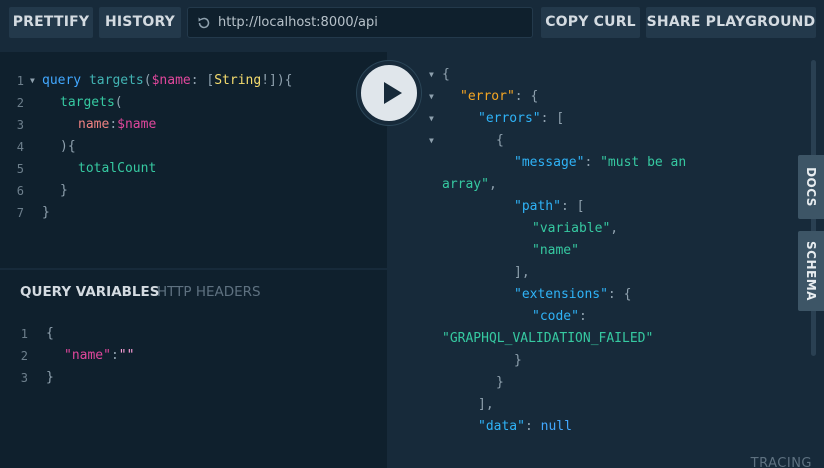  I want to click on play-icon, so click(393, 93).